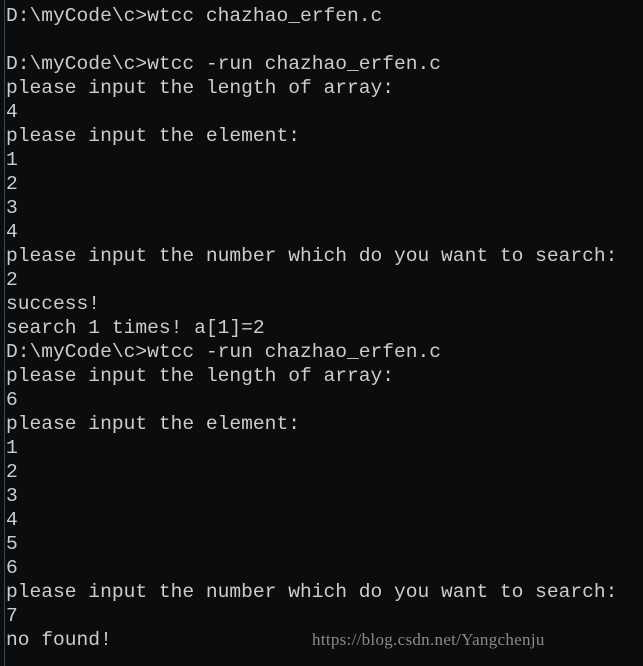  What do you see at coordinates (12, 544) in the screenshot?
I see `terminal-line: 5` at bounding box center [12, 544].